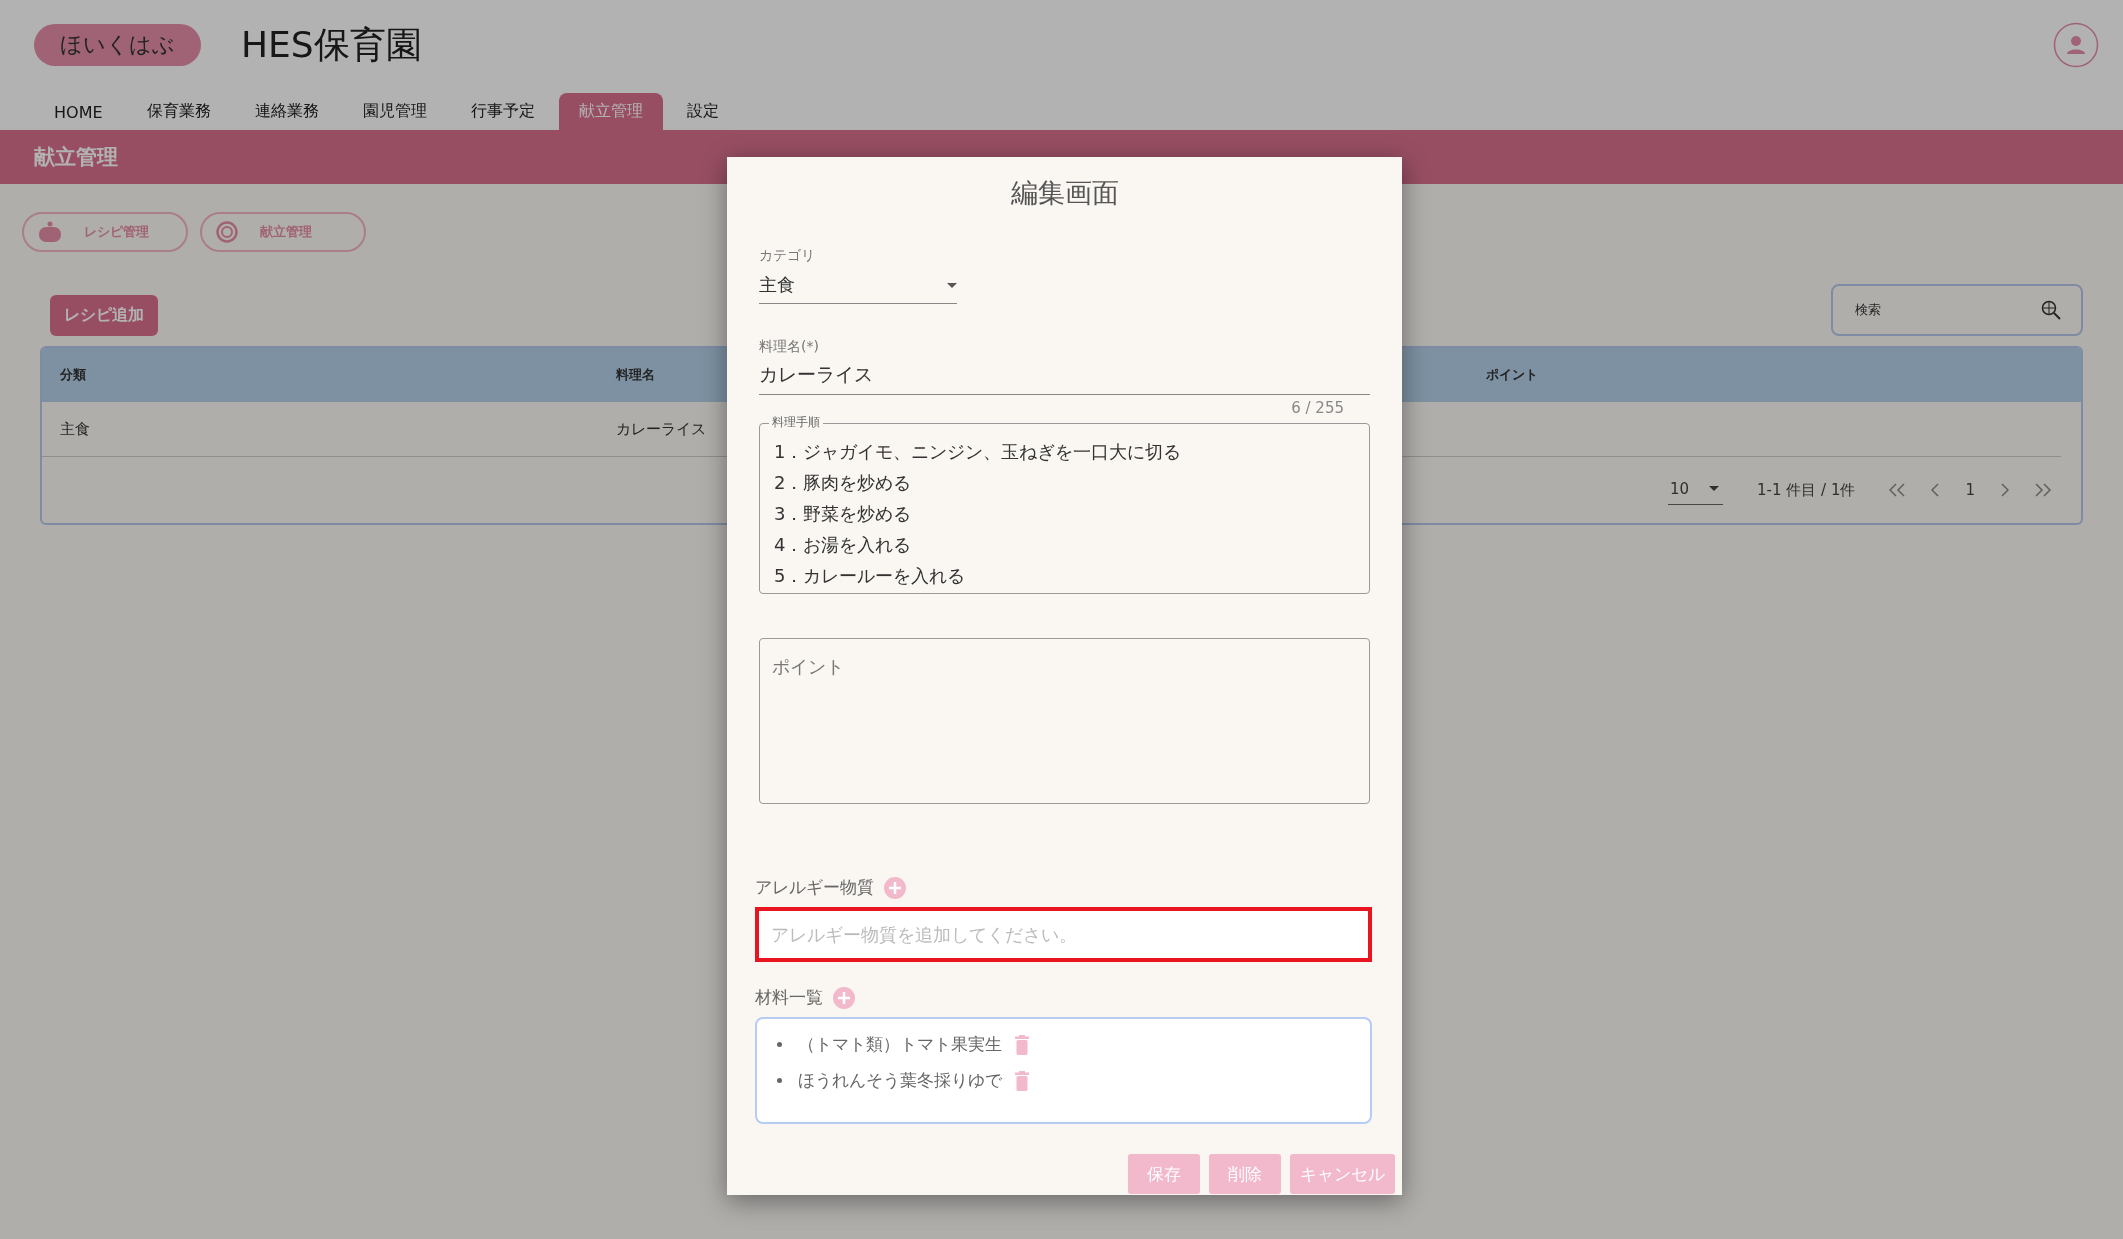 The image size is (2123, 1239). Describe the element at coordinates (1957, 310) in the screenshot. I see `search-field: 検索` at that location.